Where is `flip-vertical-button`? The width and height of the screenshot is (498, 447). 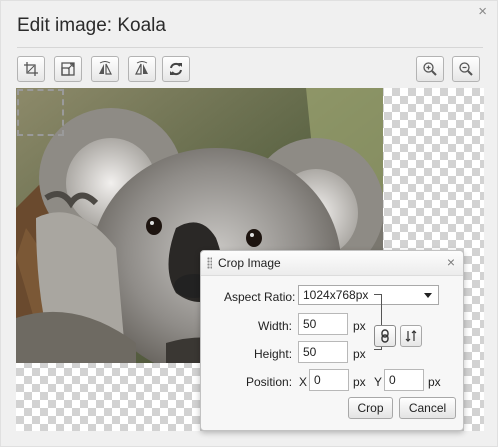
flip-vertical-button is located at coordinates (142, 69).